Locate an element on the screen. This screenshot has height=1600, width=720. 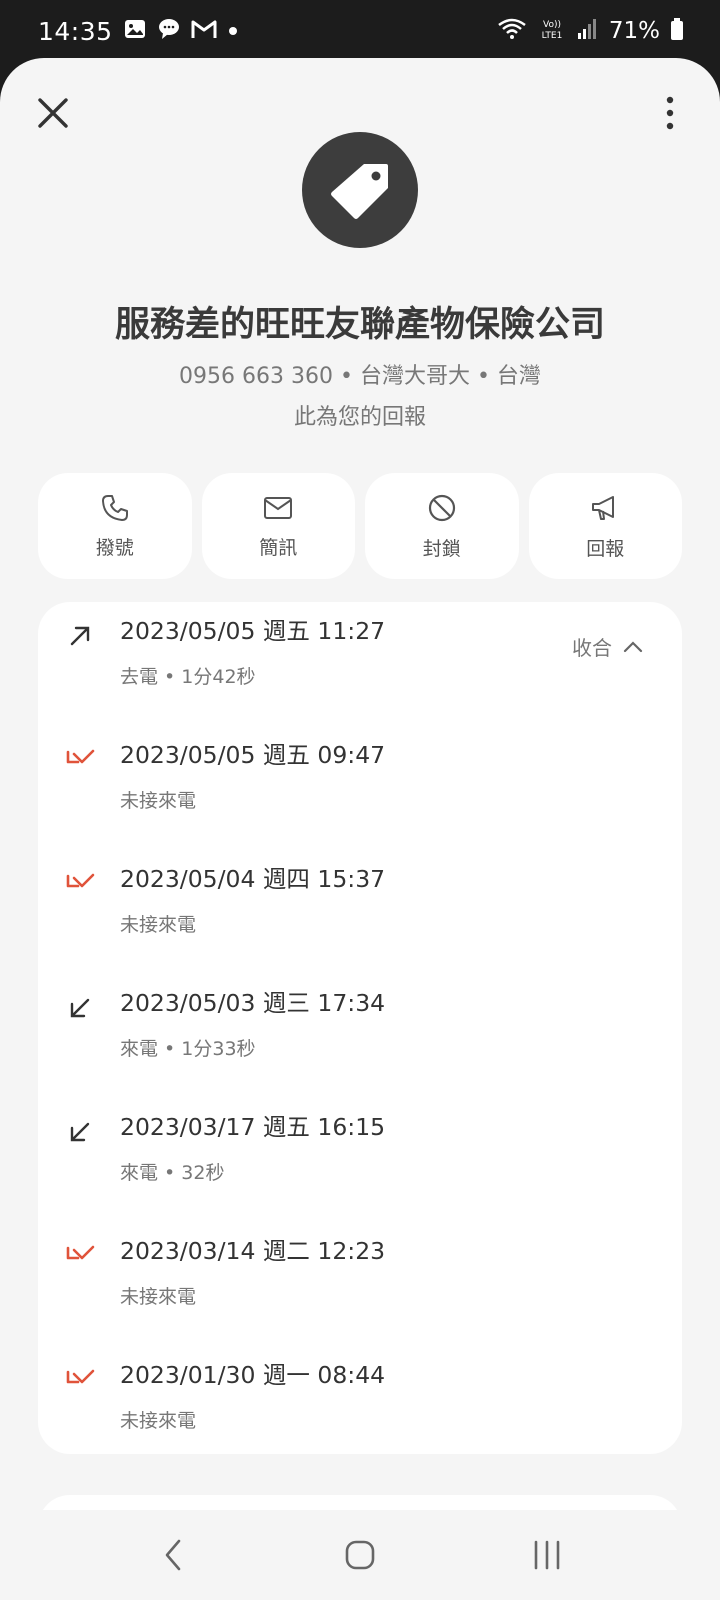
home-button is located at coordinates (360, 1555).